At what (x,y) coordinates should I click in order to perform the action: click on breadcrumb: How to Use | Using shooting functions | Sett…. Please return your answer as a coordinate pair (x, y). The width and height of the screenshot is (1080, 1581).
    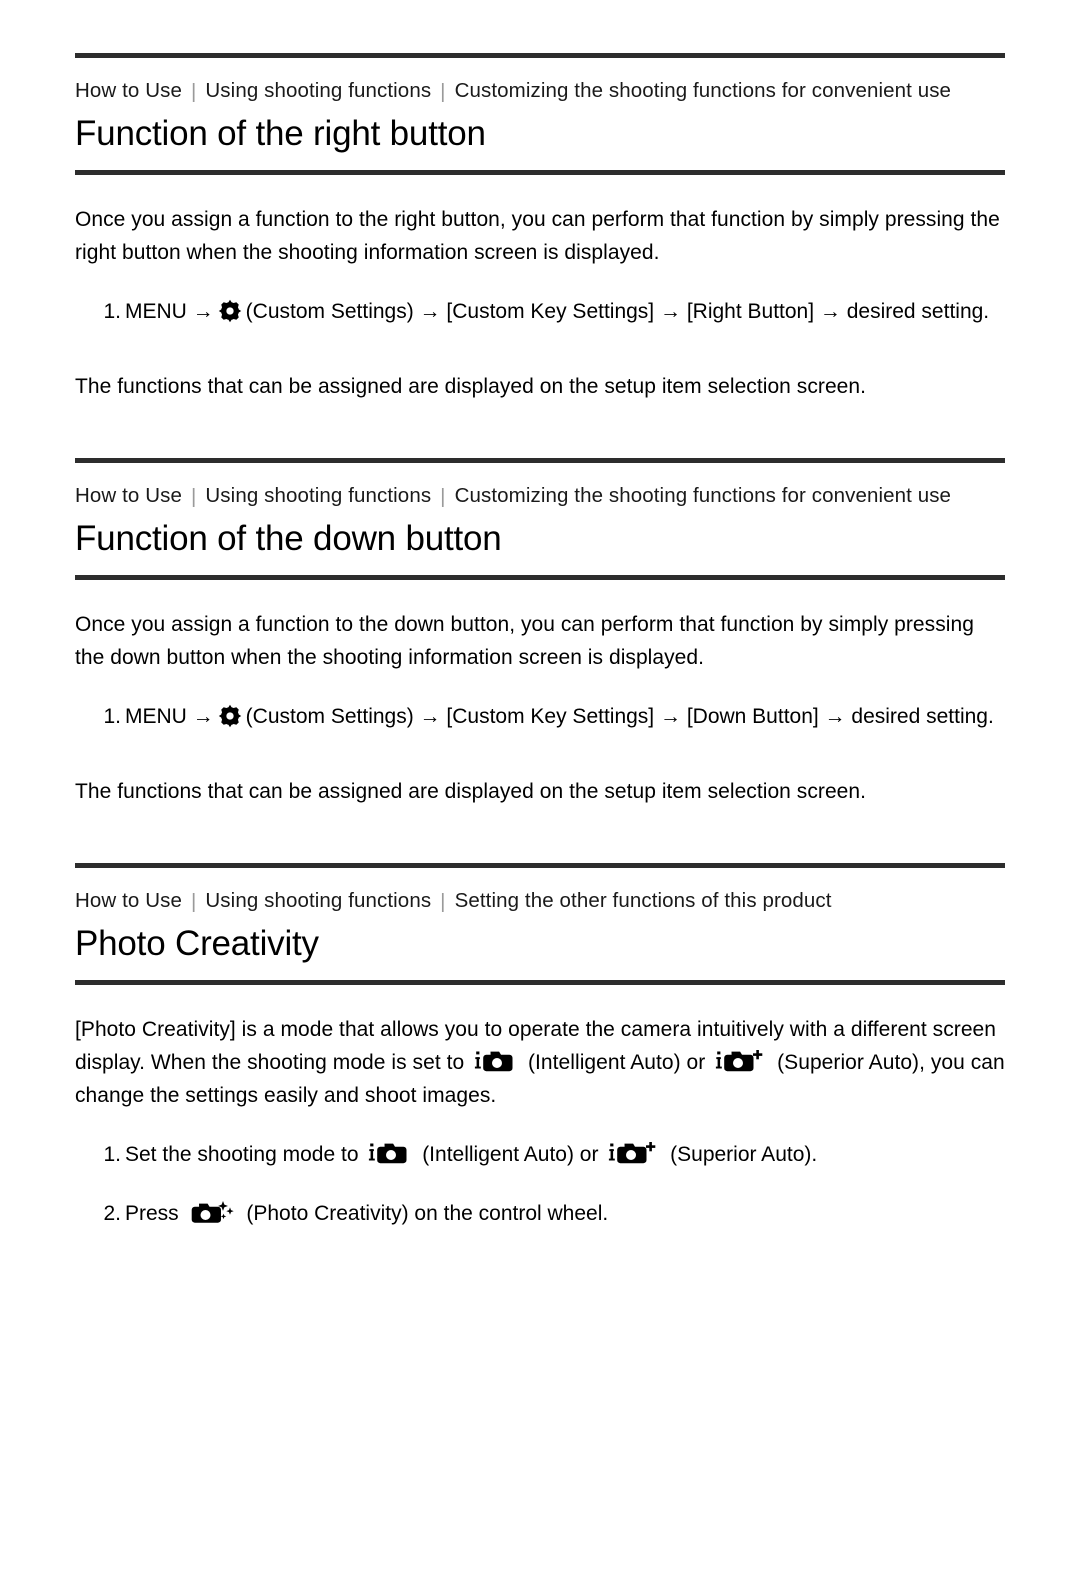
    Looking at the image, I should click on (540, 901).